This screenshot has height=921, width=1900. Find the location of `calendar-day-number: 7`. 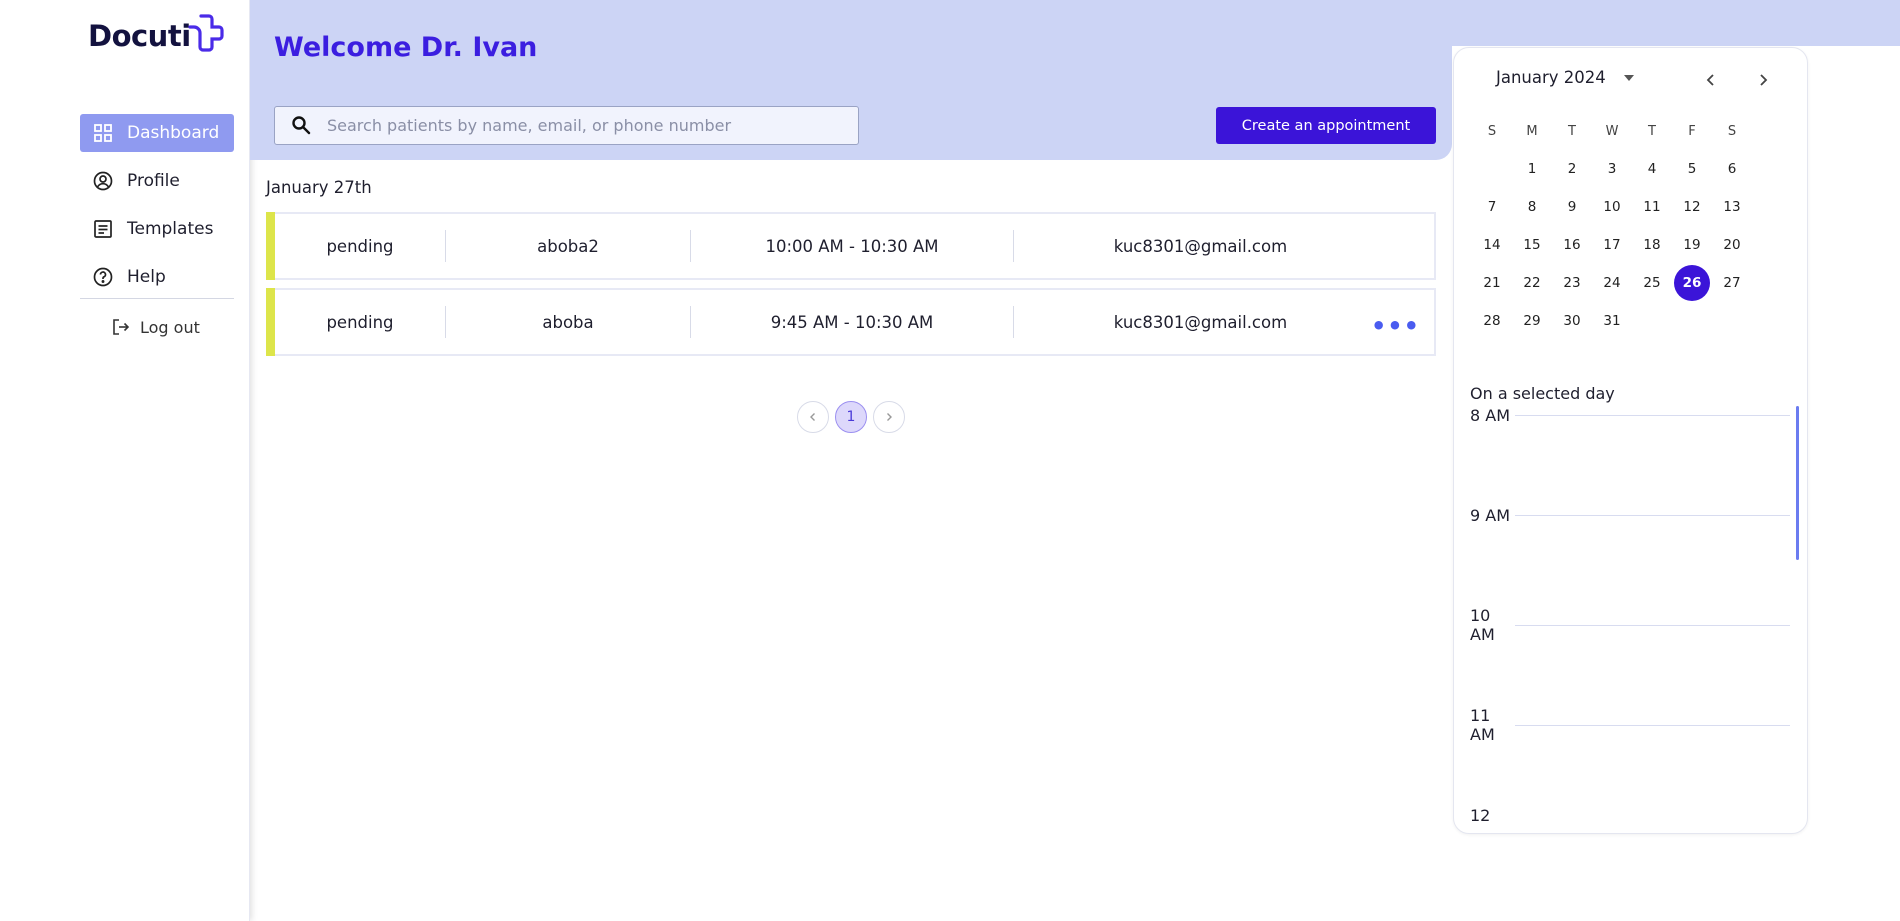

calendar-day-number: 7 is located at coordinates (1492, 207).